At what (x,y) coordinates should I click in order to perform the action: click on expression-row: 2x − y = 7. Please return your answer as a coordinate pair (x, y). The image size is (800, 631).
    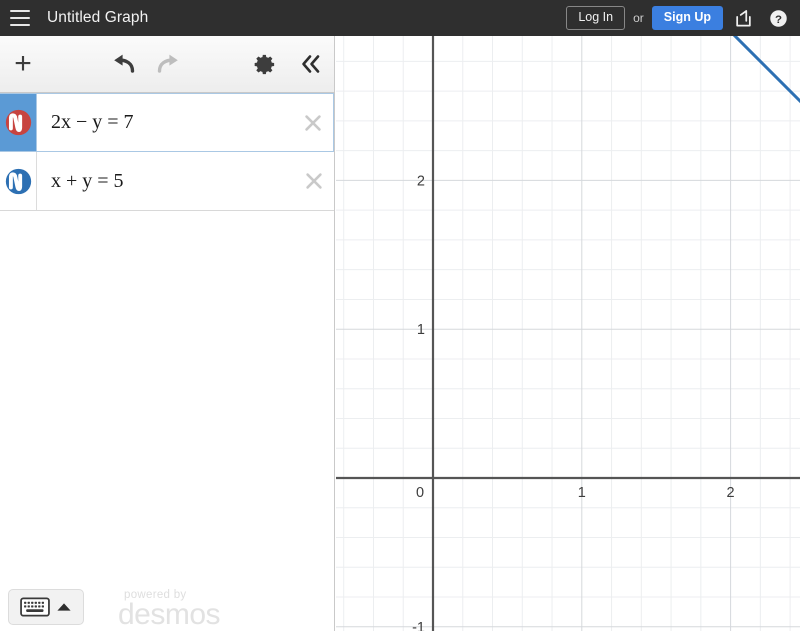
    Looking at the image, I should click on (167, 122).